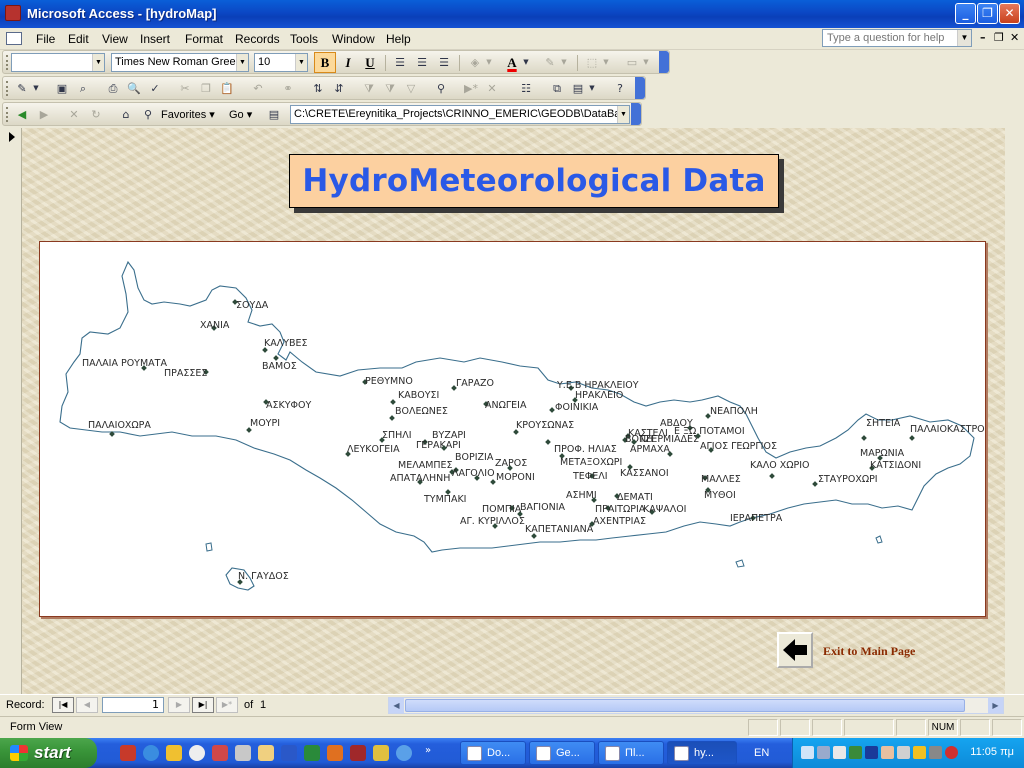 The width and height of the screenshot is (1024, 768). Describe the element at coordinates (74, 114) in the screenshot. I see `stop-icon: ✕` at that location.